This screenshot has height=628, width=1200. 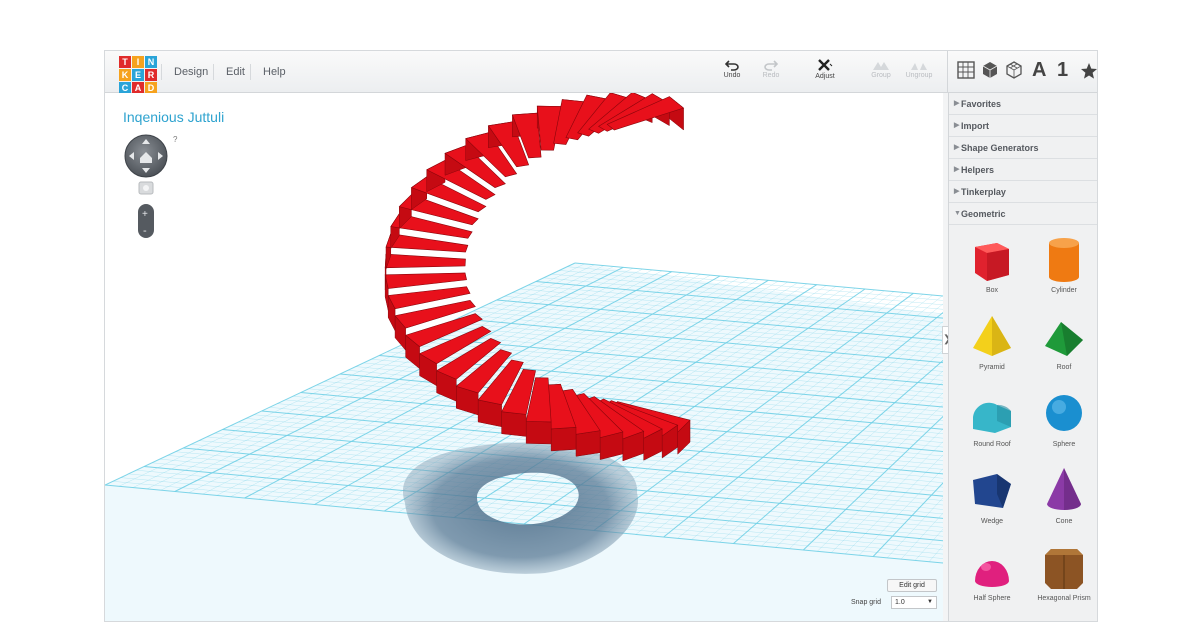 I want to click on ungroup-label: Ungroup, so click(x=919, y=75).